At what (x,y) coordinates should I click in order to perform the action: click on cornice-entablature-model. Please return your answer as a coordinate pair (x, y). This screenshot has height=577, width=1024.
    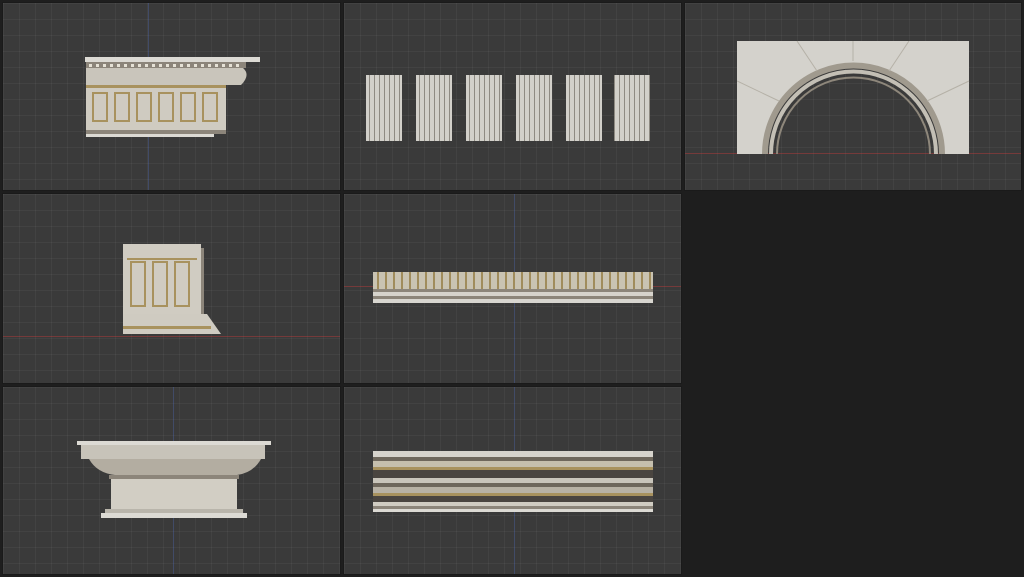
    Looking at the image, I should click on (173, 100).